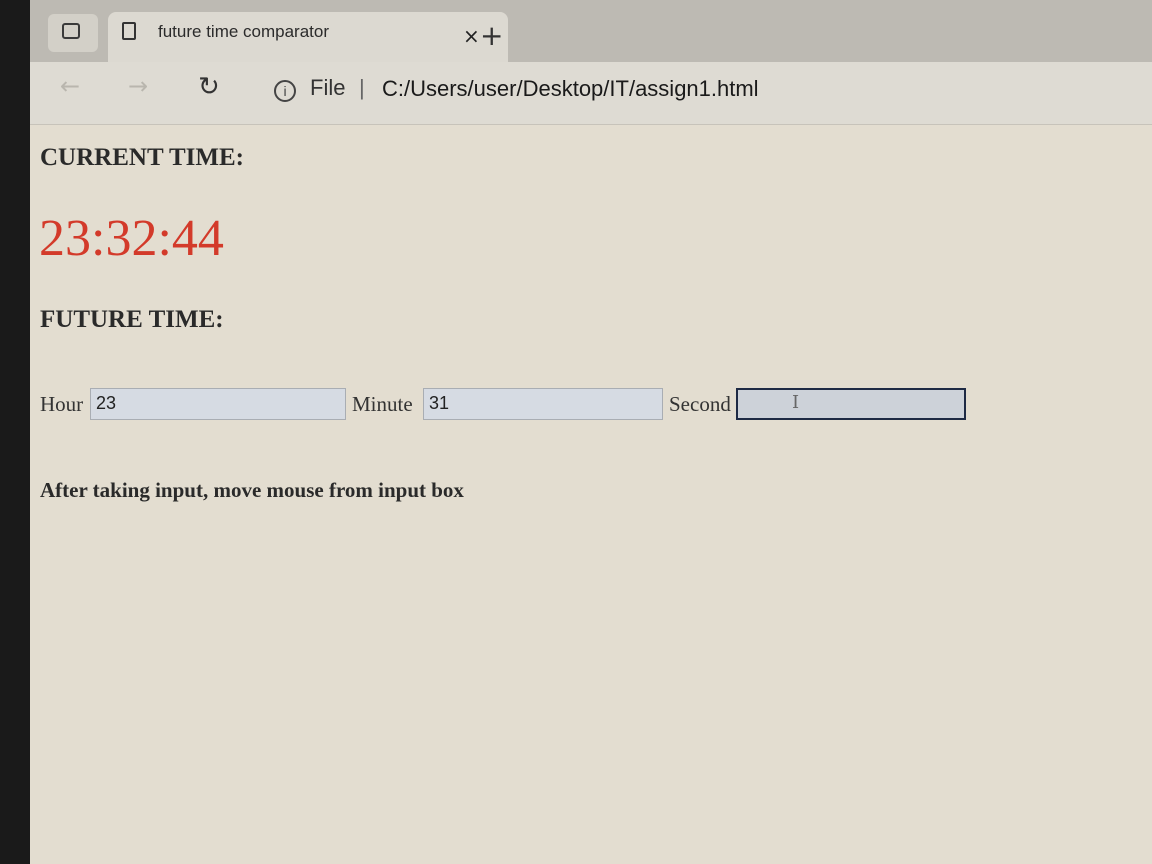 This screenshot has width=1152, height=864. Describe the element at coordinates (543, 404) in the screenshot. I see `minute-input: 31` at that location.